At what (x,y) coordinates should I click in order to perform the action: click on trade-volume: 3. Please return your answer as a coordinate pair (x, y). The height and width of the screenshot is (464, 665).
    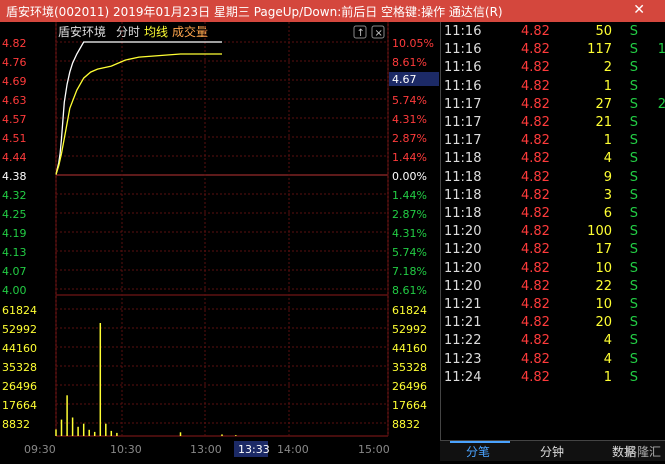
    Looking at the image, I should click on (607, 195).